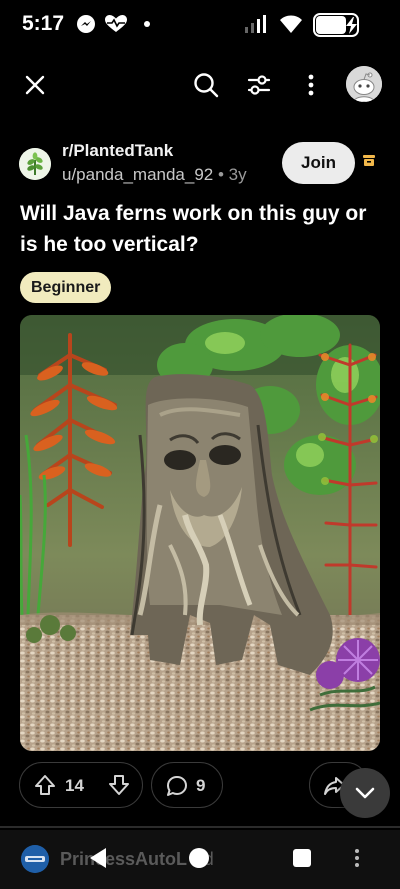 Image resolution: width=400 pixels, height=889 pixels. I want to click on post-age: 3y, so click(237, 174).